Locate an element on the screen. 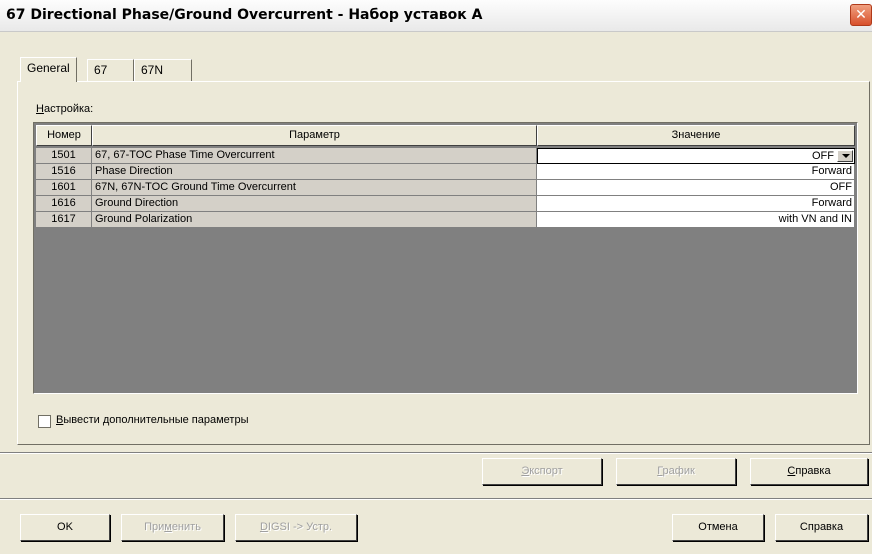 This screenshot has height=554, width=872. close-button: ✕ is located at coordinates (861, 15).